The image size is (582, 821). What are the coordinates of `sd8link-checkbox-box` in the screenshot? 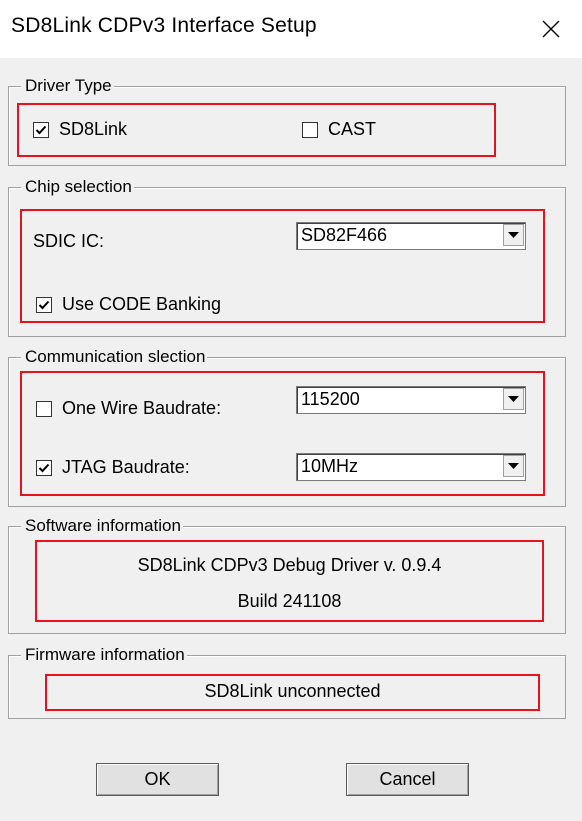 It's located at (41, 129).